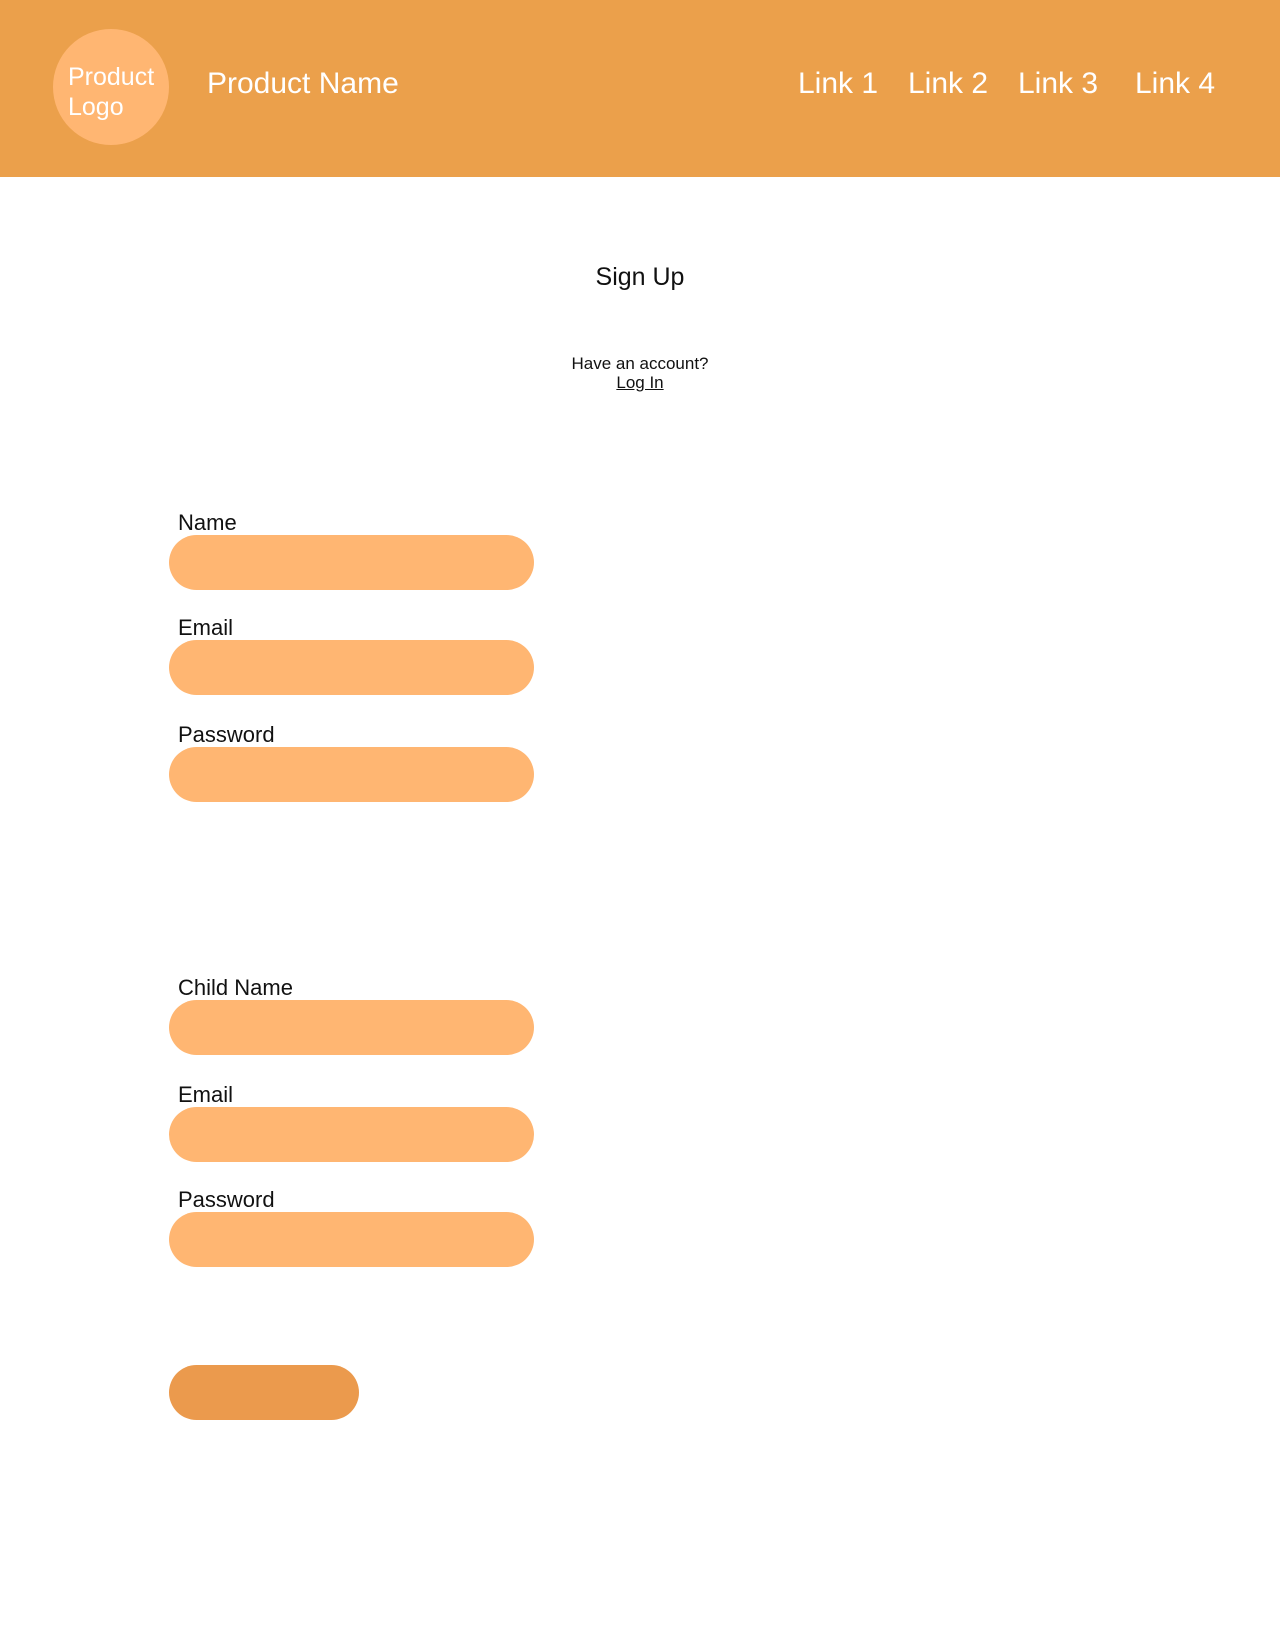 The image size is (1280, 1635). I want to click on page-title: Sign Up, so click(640, 277).